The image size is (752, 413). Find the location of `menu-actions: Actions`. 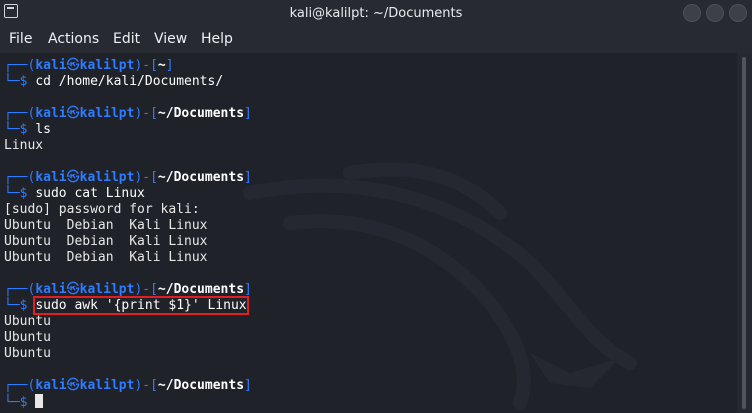

menu-actions: Actions is located at coordinates (73, 39).